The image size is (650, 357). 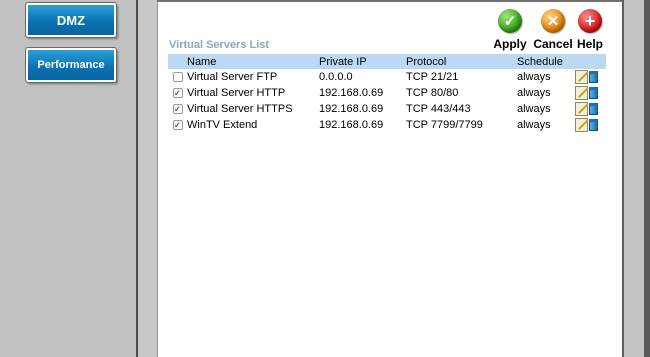 I want to click on row-protocol: TCP 21/21, so click(x=432, y=77).